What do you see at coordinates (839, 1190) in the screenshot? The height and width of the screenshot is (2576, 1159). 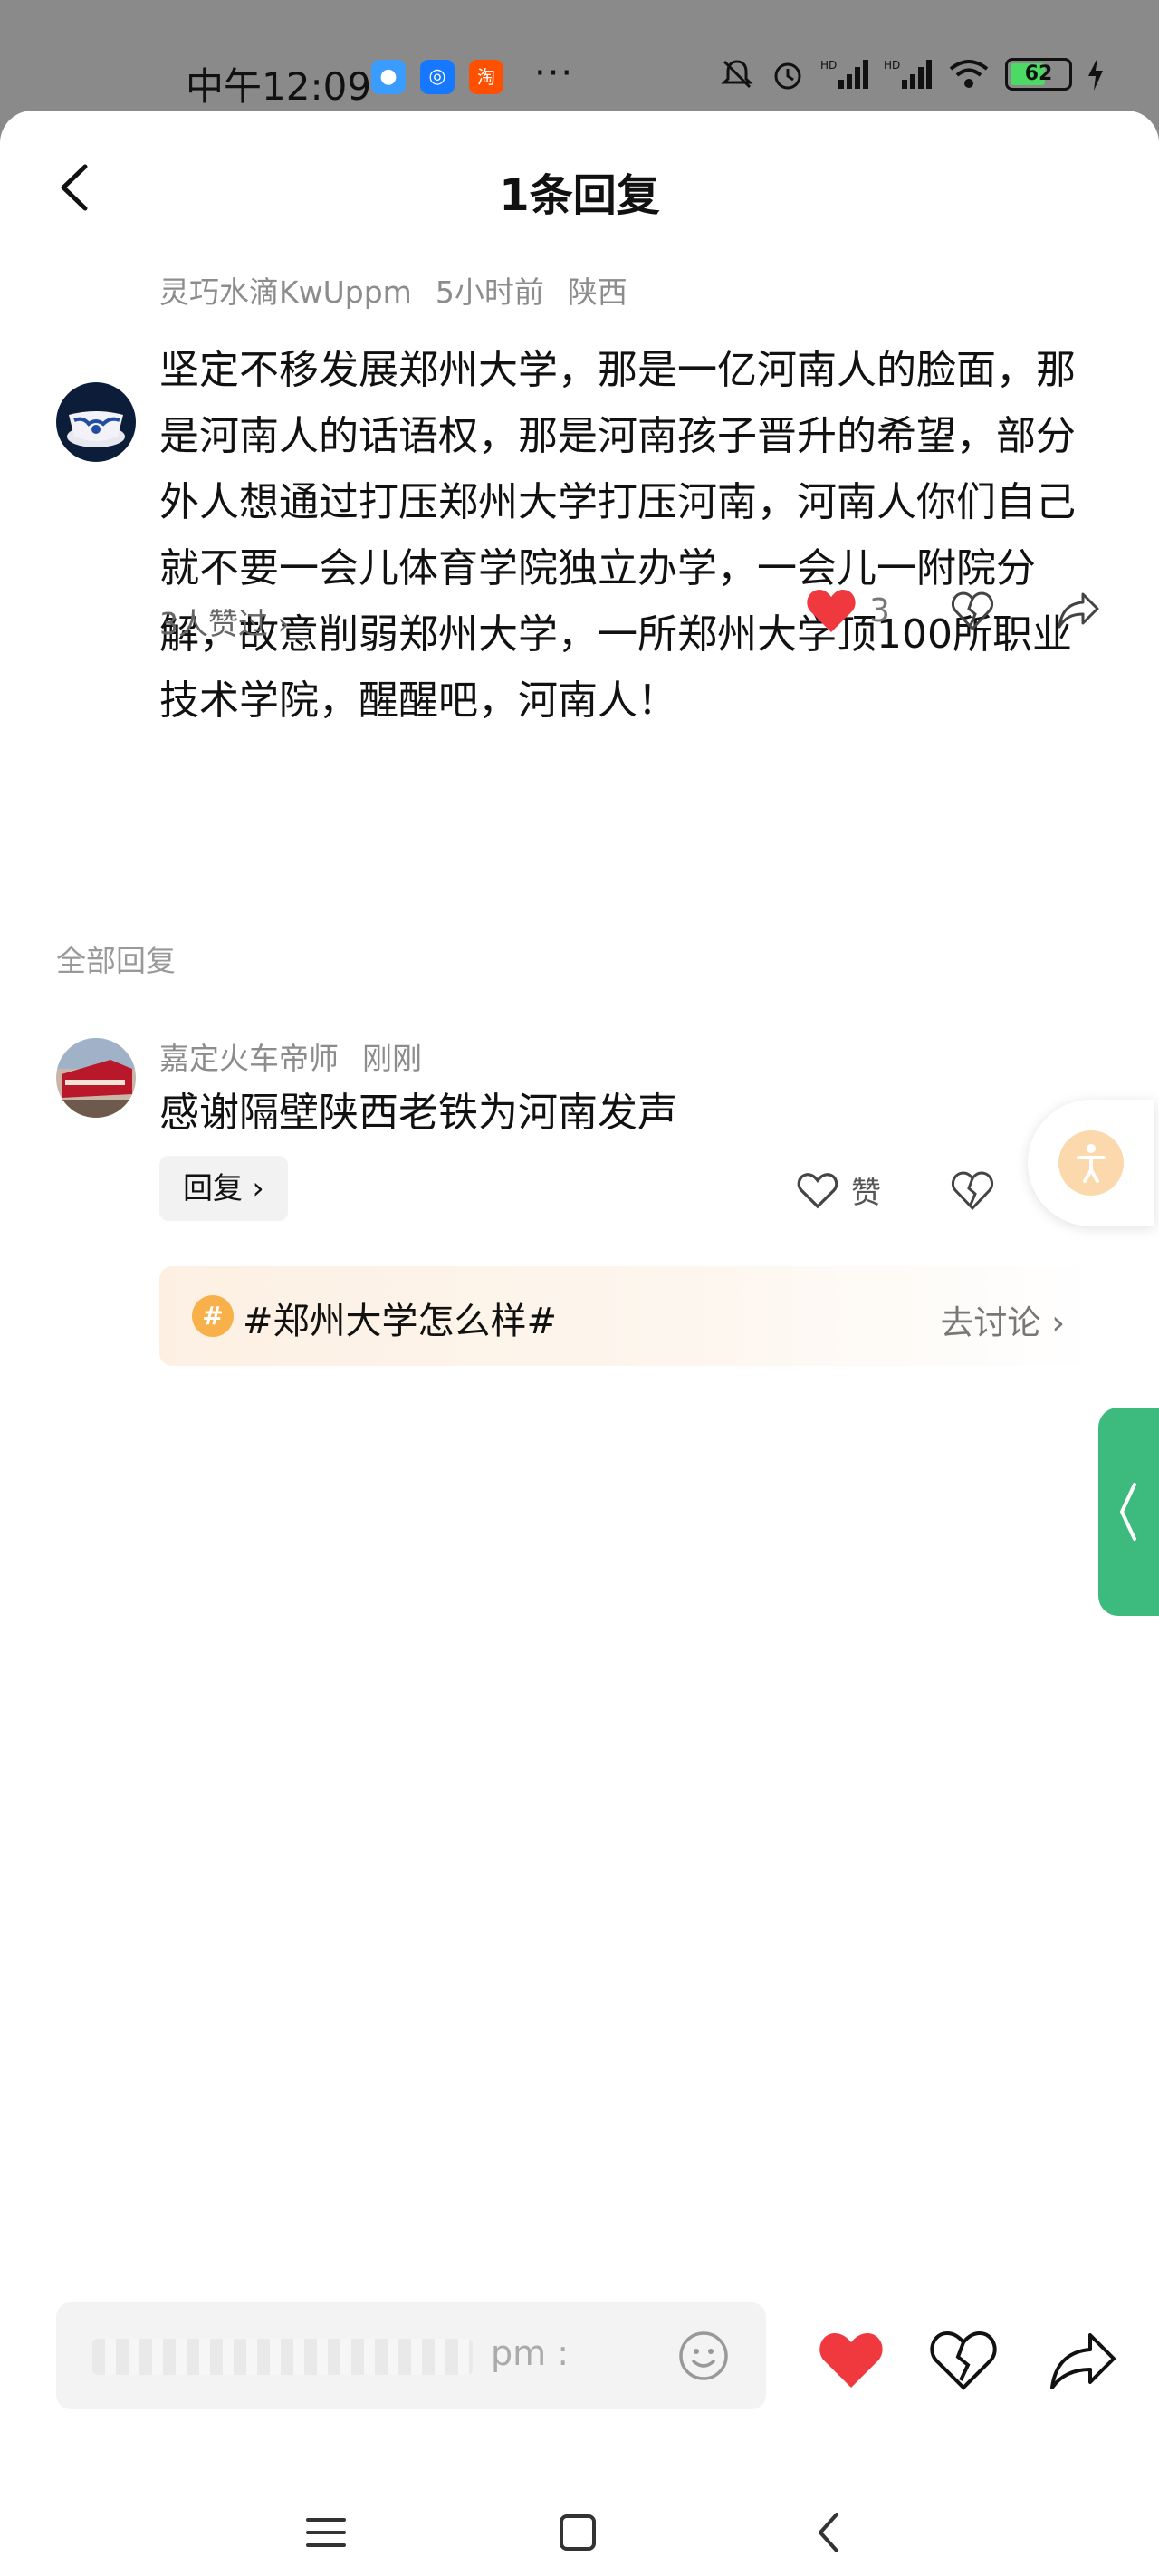 I see `reply-like-button: 赞` at bounding box center [839, 1190].